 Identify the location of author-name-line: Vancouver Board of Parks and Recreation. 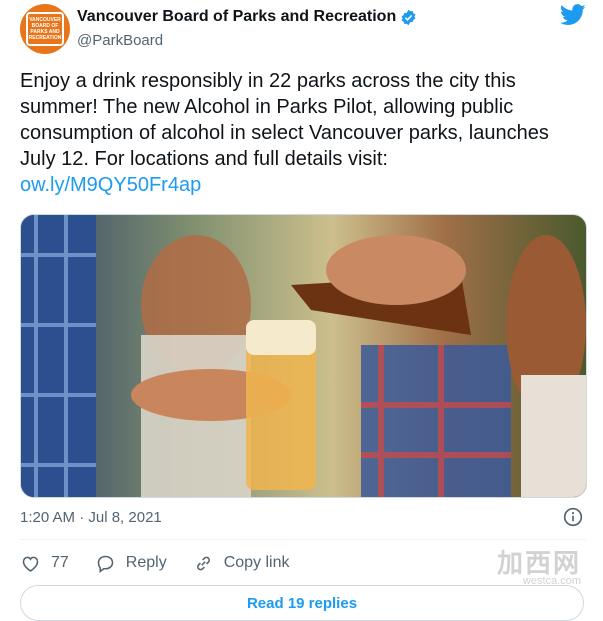
(247, 17).